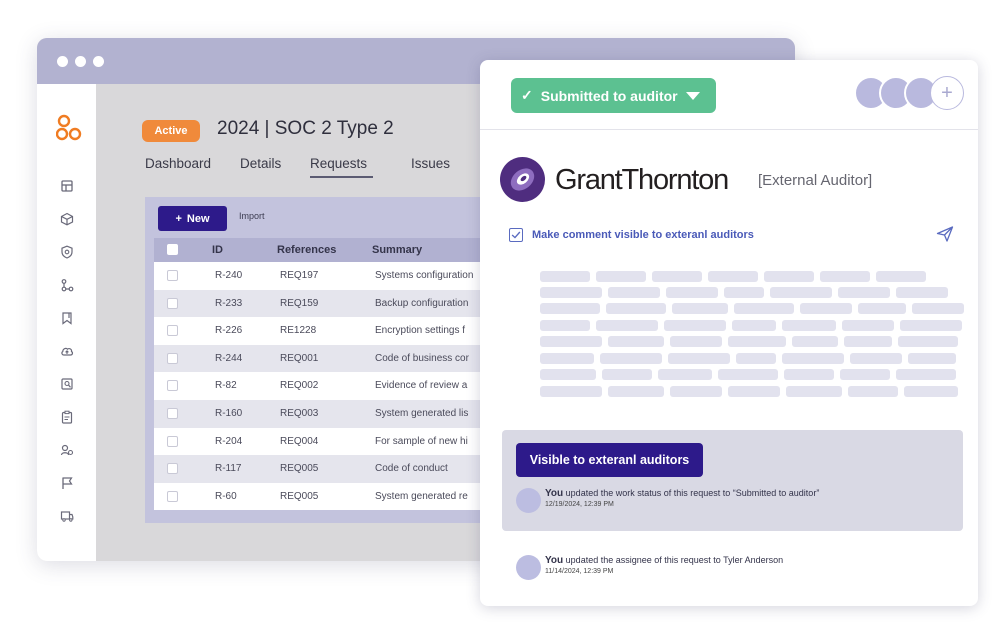 This screenshot has height=628, width=1000. I want to click on row-id: R-244, so click(229, 358).